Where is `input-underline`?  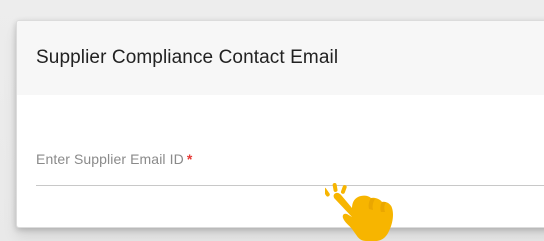
input-underline is located at coordinates (290, 185).